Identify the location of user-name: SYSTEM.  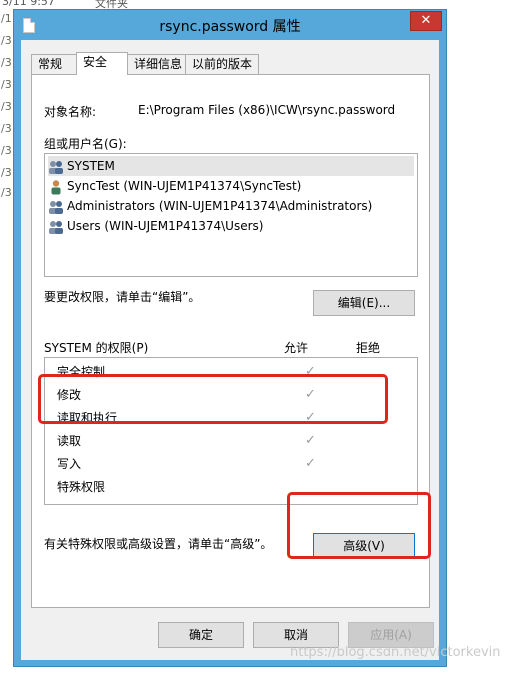
(91, 166).